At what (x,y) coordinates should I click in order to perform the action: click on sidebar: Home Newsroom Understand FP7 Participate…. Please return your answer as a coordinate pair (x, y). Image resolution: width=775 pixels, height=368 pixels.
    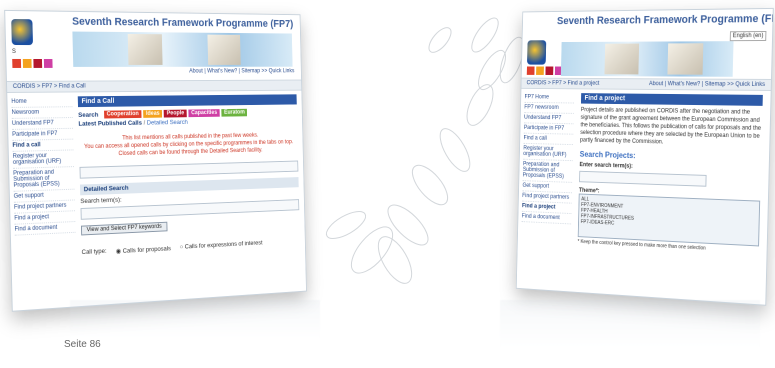
    Looking at the image, I should click on (41, 178).